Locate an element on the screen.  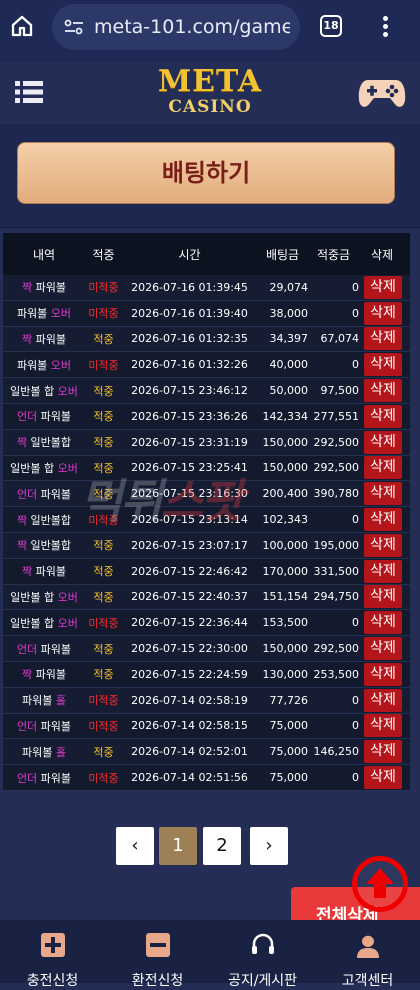
site-logo: META CASINO is located at coordinates (210, 90).